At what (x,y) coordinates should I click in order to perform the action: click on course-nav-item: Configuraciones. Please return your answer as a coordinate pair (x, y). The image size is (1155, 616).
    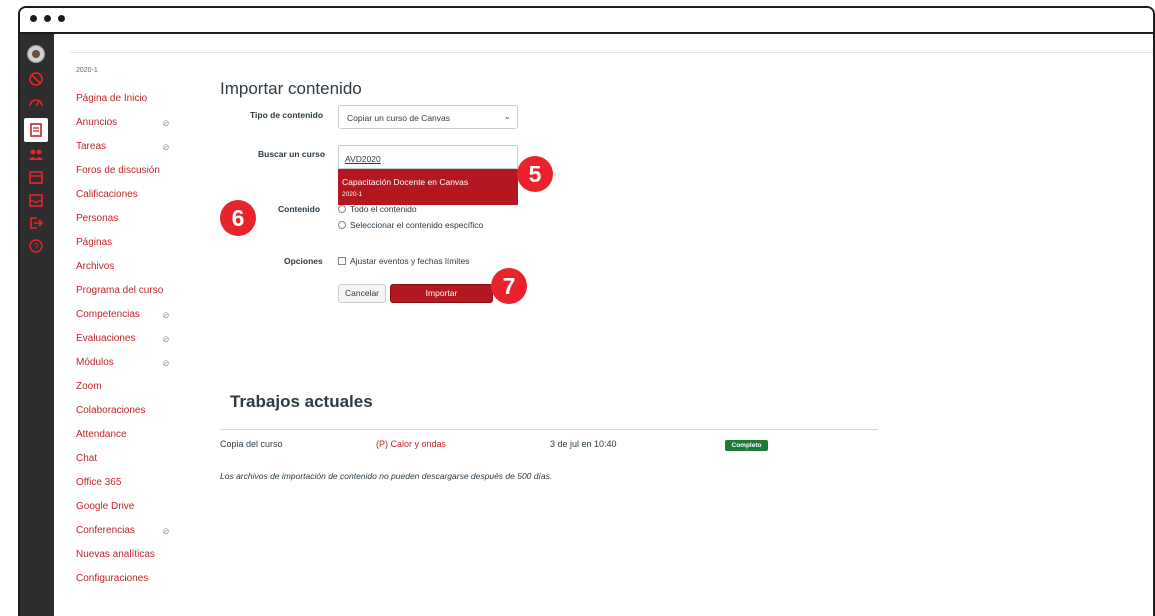
    Looking at the image, I should click on (136, 584).